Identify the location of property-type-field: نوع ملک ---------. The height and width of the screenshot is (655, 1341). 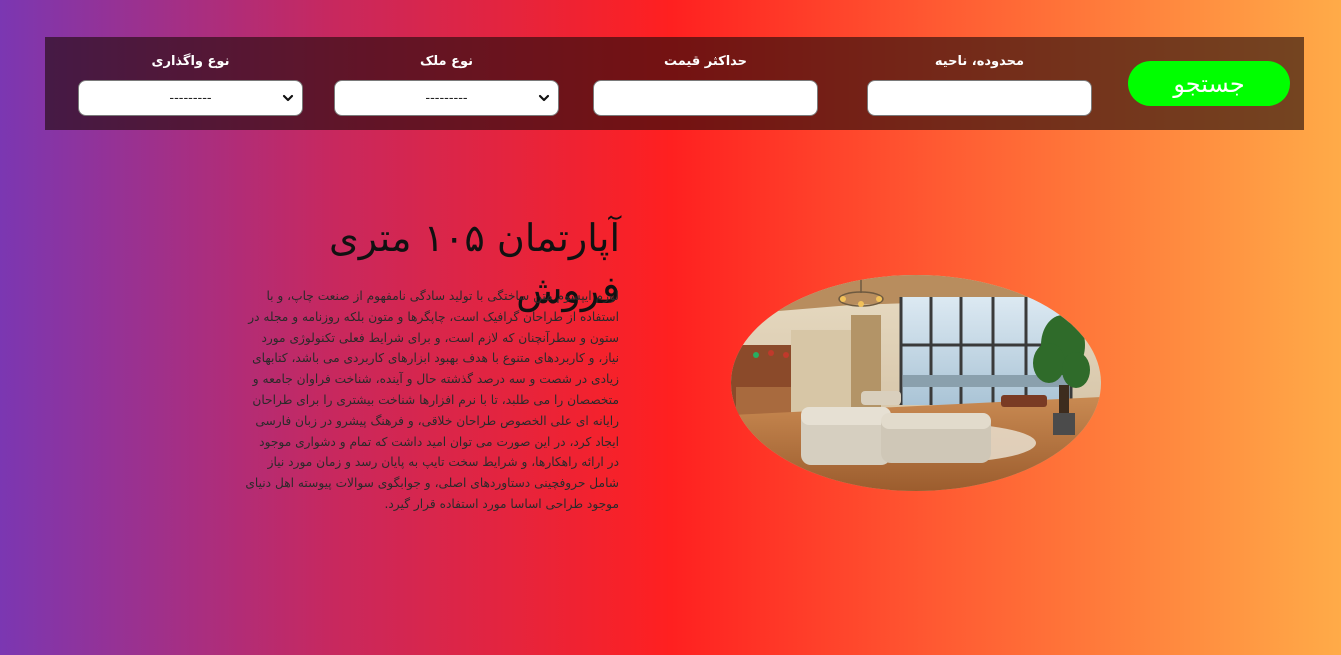
(446, 84).